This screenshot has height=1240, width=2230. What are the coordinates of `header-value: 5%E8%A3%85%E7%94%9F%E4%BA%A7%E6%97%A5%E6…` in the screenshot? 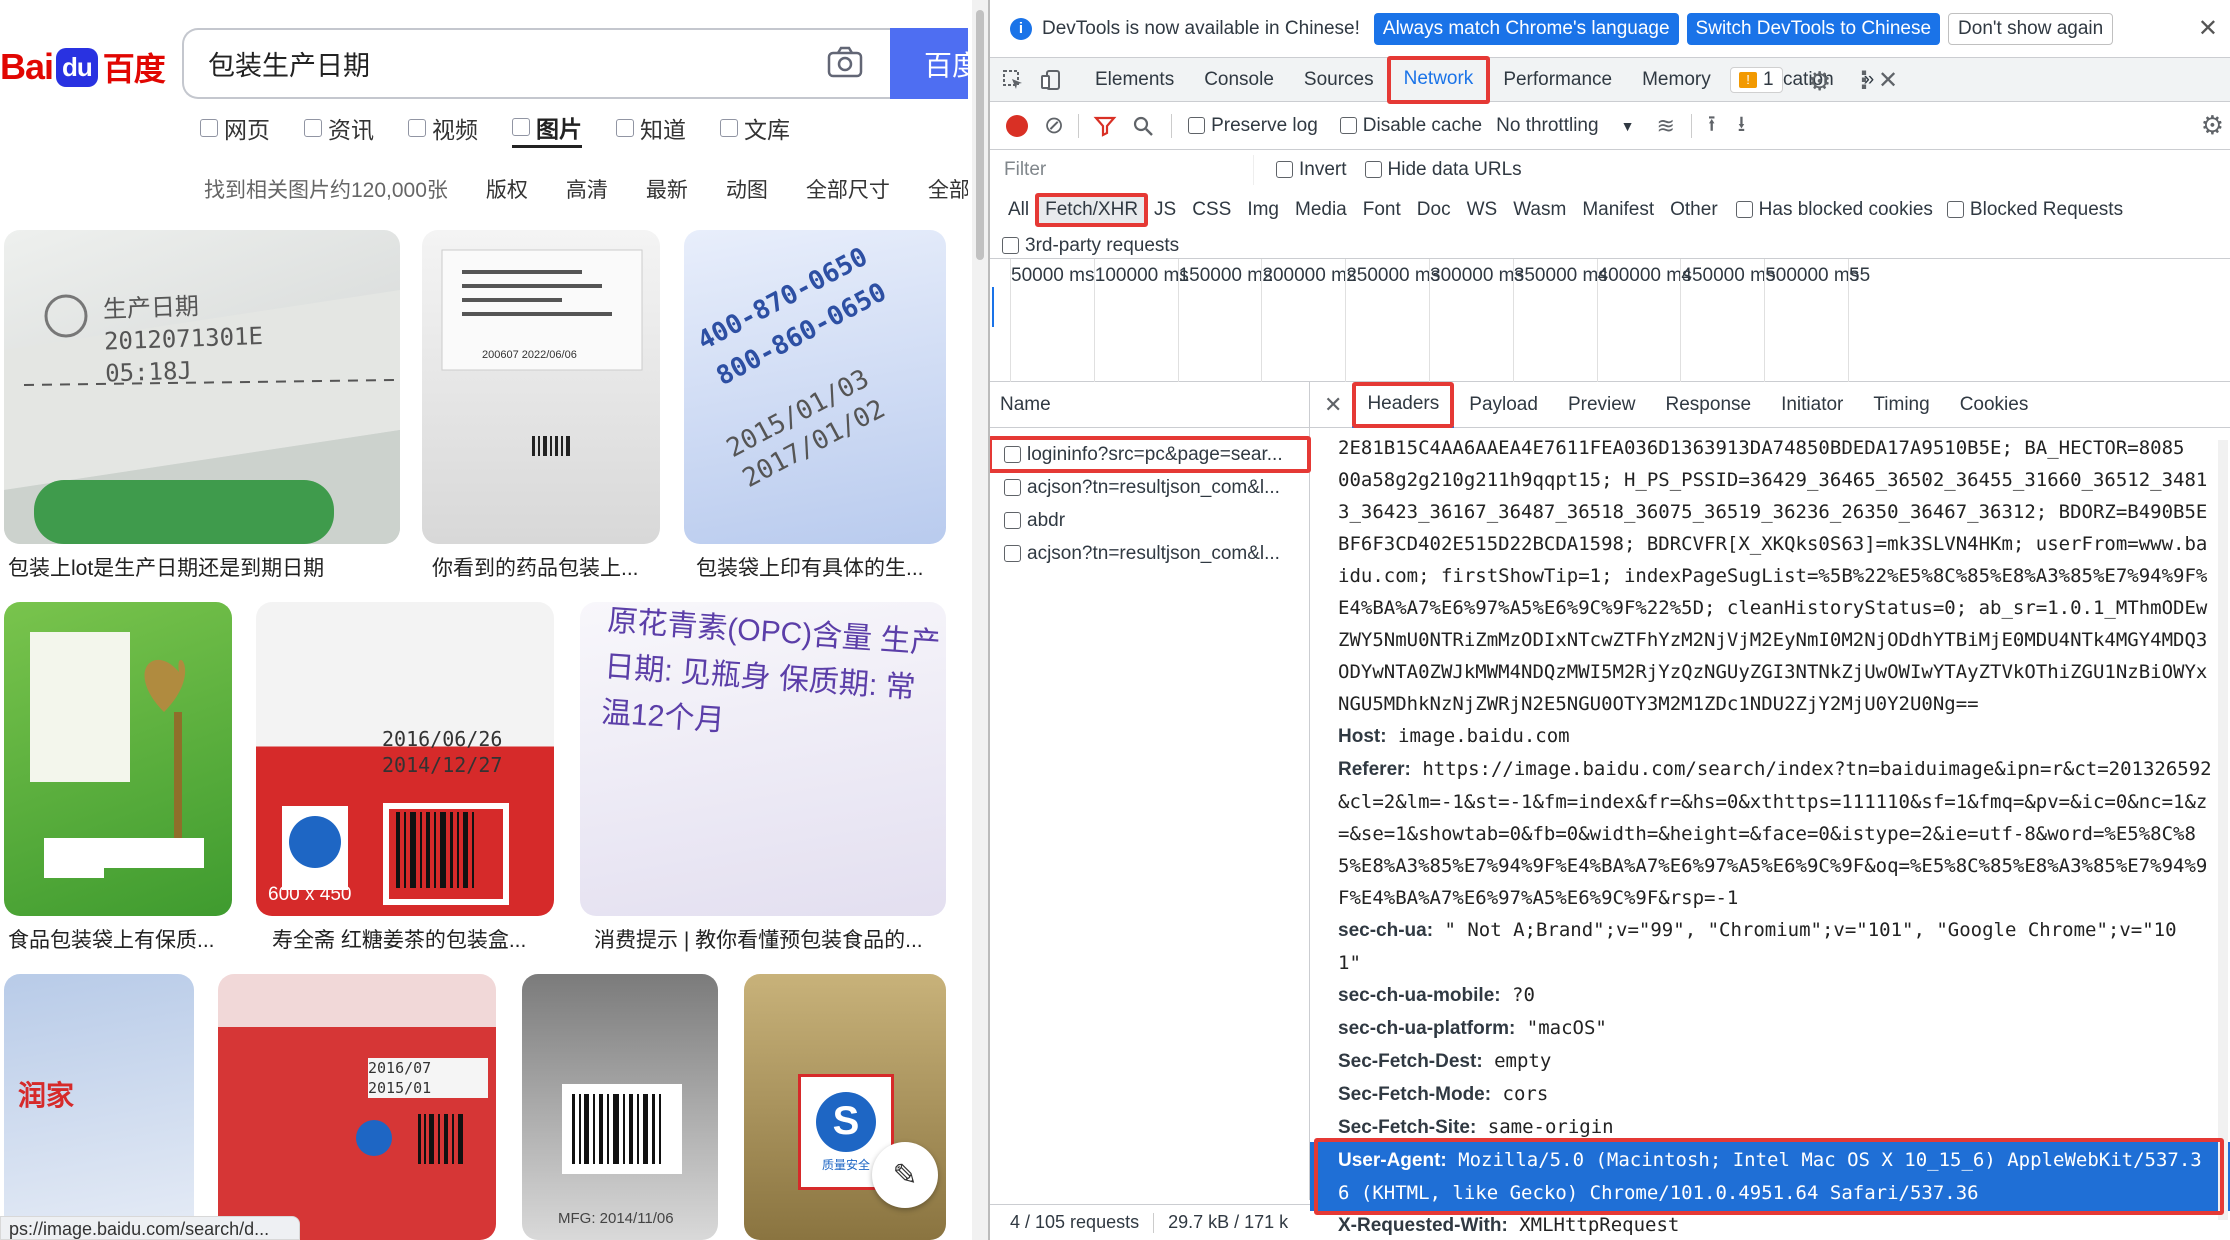 It's located at (1773, 866).